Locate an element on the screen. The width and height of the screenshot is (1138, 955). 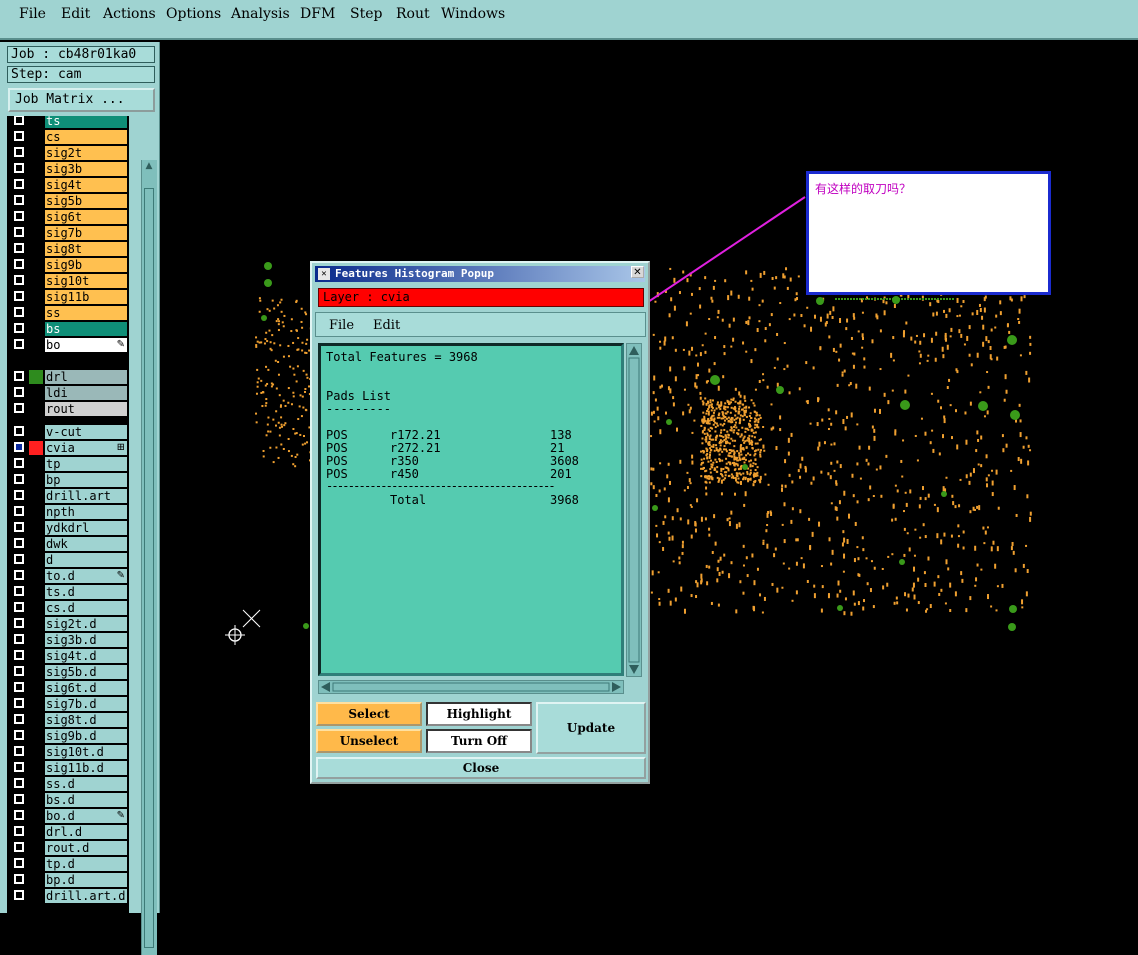
layer-name: ydkdrl is located at coordinates (86, 528).